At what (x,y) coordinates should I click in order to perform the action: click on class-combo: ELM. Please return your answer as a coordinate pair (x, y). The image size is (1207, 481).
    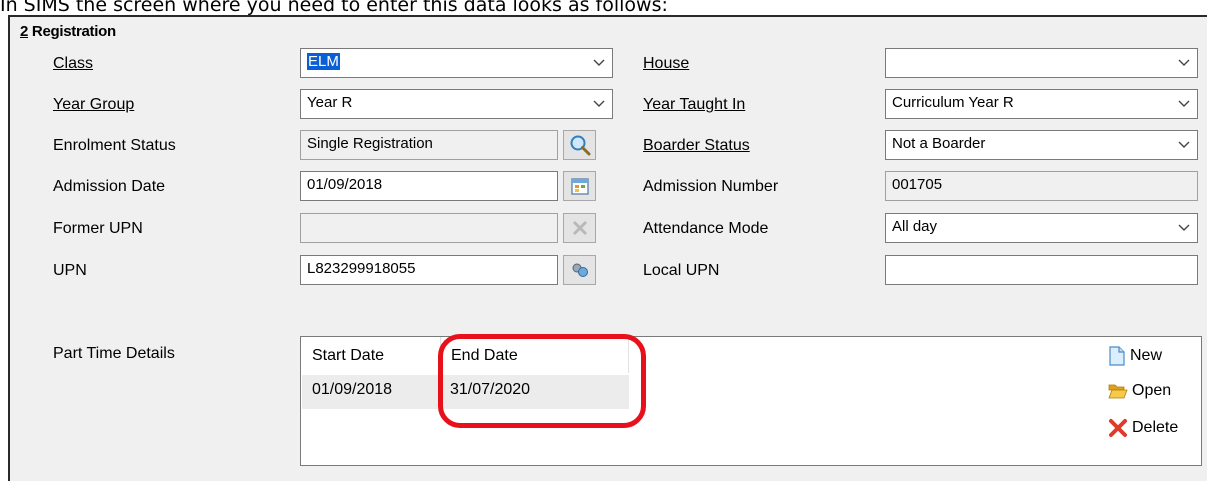
    Looking at the image, I should click on (456, 63).